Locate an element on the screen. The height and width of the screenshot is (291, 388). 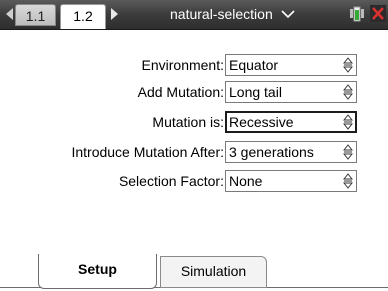
environment-label: Environment: is located at coordinates (182, 65).